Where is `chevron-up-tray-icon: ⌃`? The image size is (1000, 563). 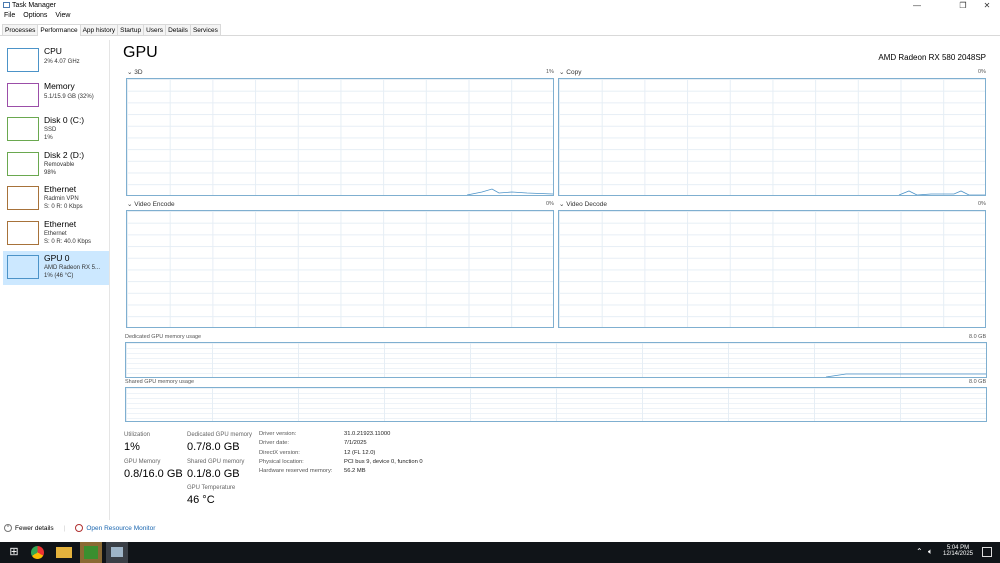
chevron-up-tray-icon: ⌃ is located at coordinates (919, 551).